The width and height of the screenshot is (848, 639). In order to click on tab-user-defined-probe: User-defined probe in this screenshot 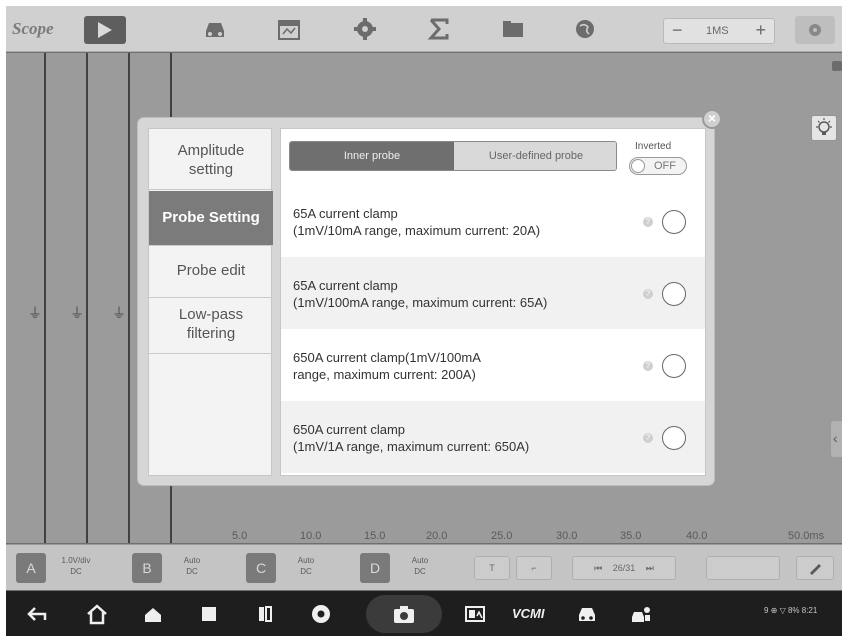, I will do `click(535, 156)`.